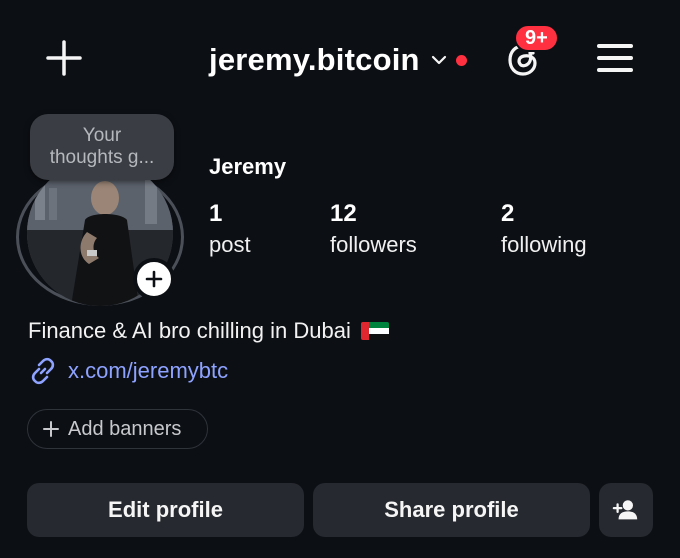  What do you see at coordinates (216, 213) in the screenshot?
I see `posts-count: 1` at bounding box center [216, 213].